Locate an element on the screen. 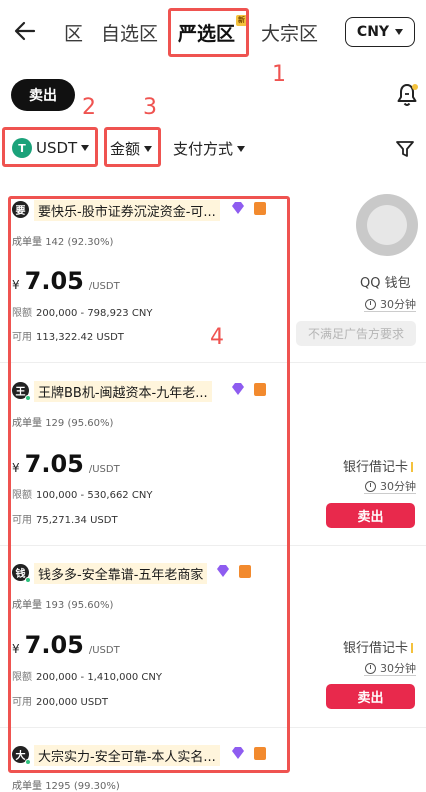 The width and height of the screenshot is (426, 792). payment-method: QQ 钱包 is located at coordinates (385, 283).